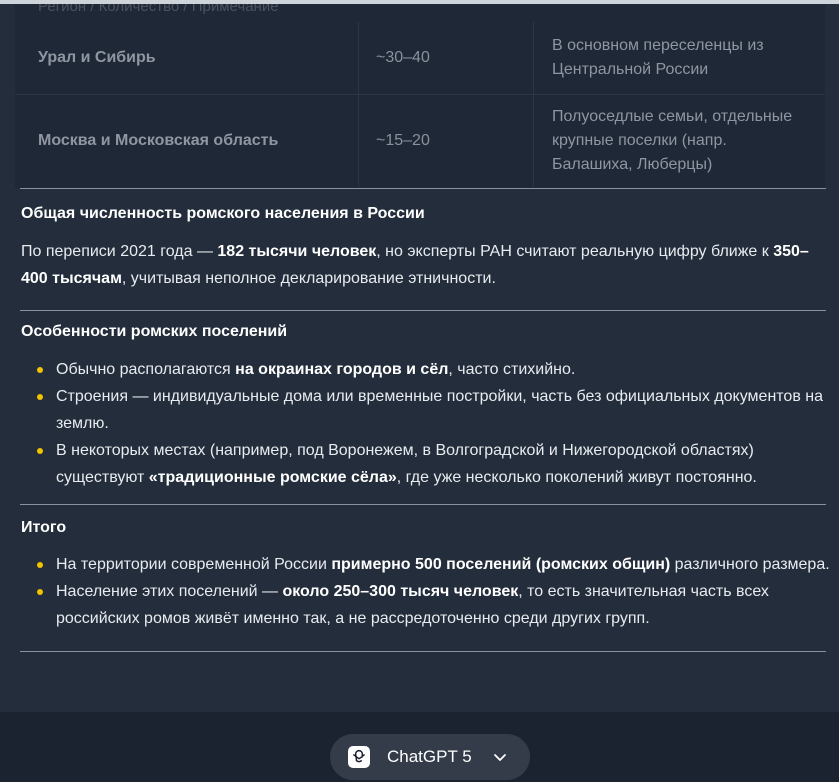  What do you see at coordinates (750, 564) in the screenshot?
I see `text-run: различного размера.` at bounding box center [750, 564].